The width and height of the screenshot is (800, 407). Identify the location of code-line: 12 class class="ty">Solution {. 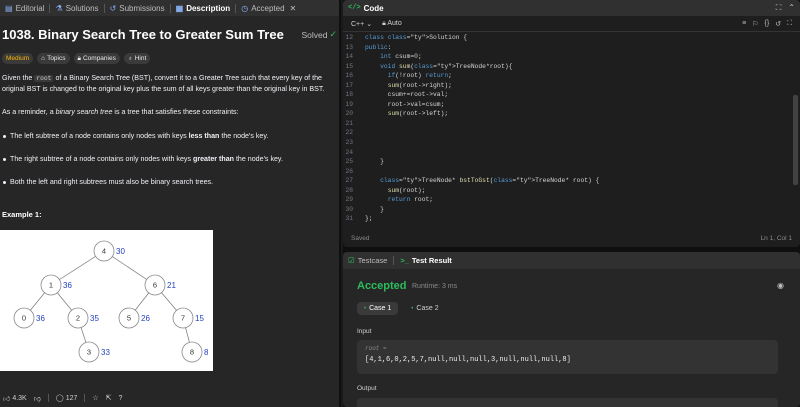
(566, 38).